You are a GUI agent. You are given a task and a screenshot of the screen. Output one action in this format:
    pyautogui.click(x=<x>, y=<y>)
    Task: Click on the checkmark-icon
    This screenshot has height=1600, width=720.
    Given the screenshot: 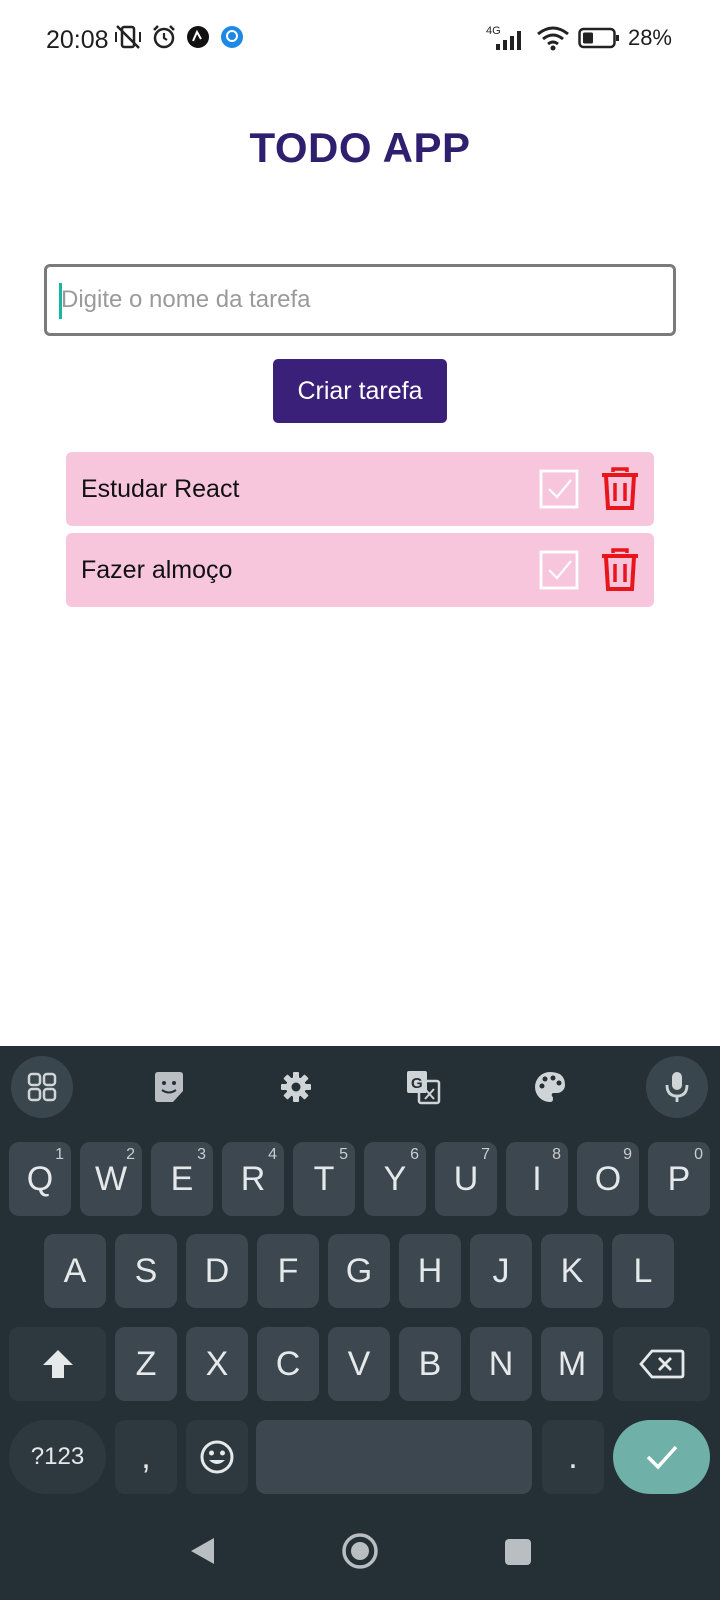 What is the action you would take?
    pyautogui.click(x=661, y=1457)
    